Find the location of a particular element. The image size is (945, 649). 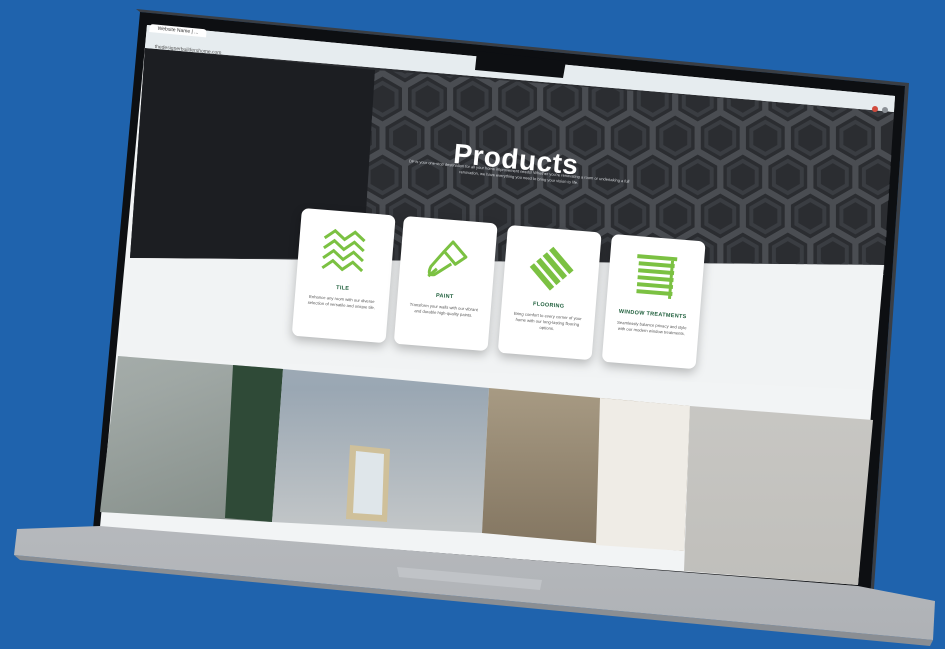

tile-chevron-icon is located at coordinates (343, 250).